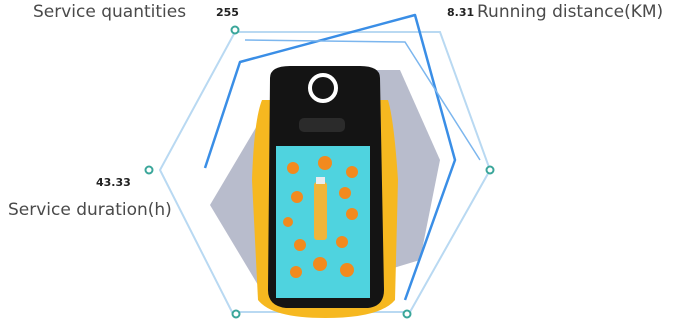 The image size is (682, 323). I want to click on running-distance-value: 8.31, so click(461, 12).